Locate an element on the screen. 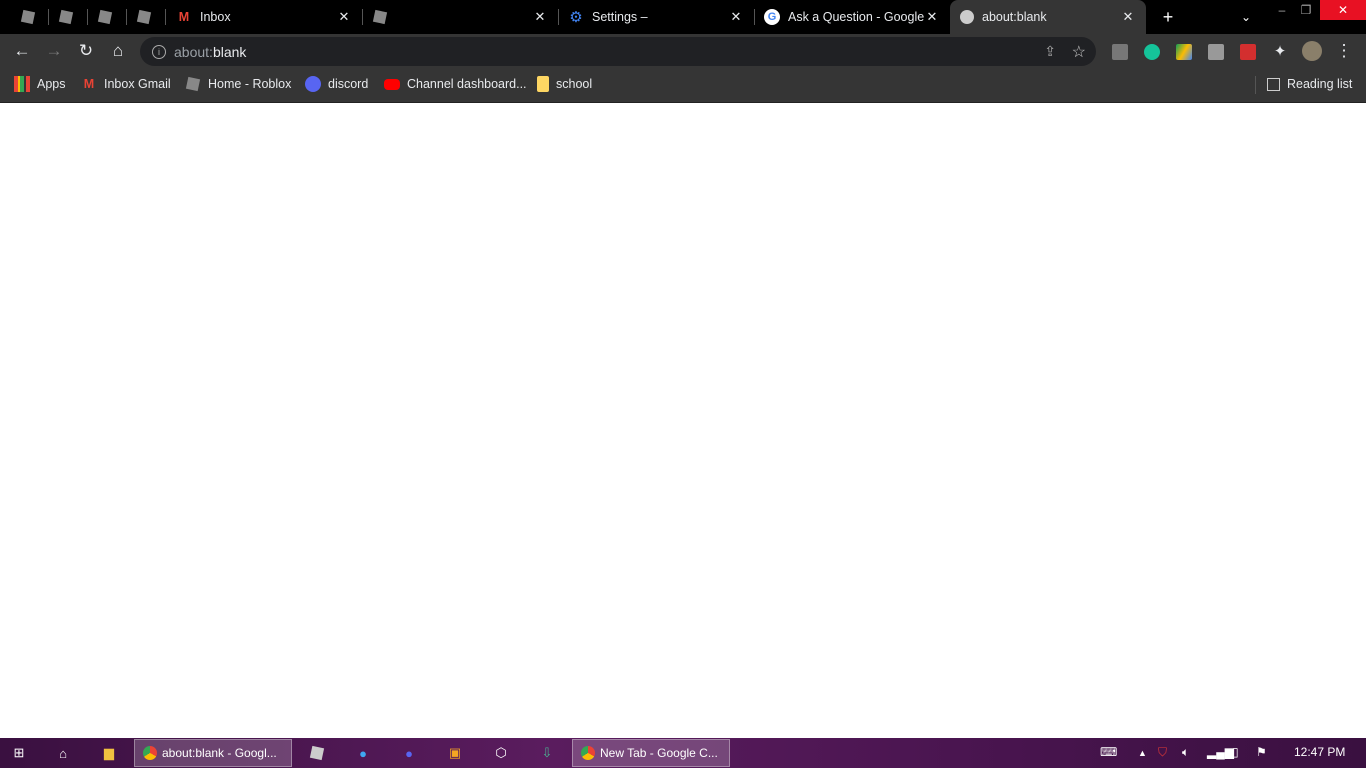 The height and width of the screenshot is (768, 1366). address-bar: i about: blank ⇪ ☆ is located at coordinates (618, 51).